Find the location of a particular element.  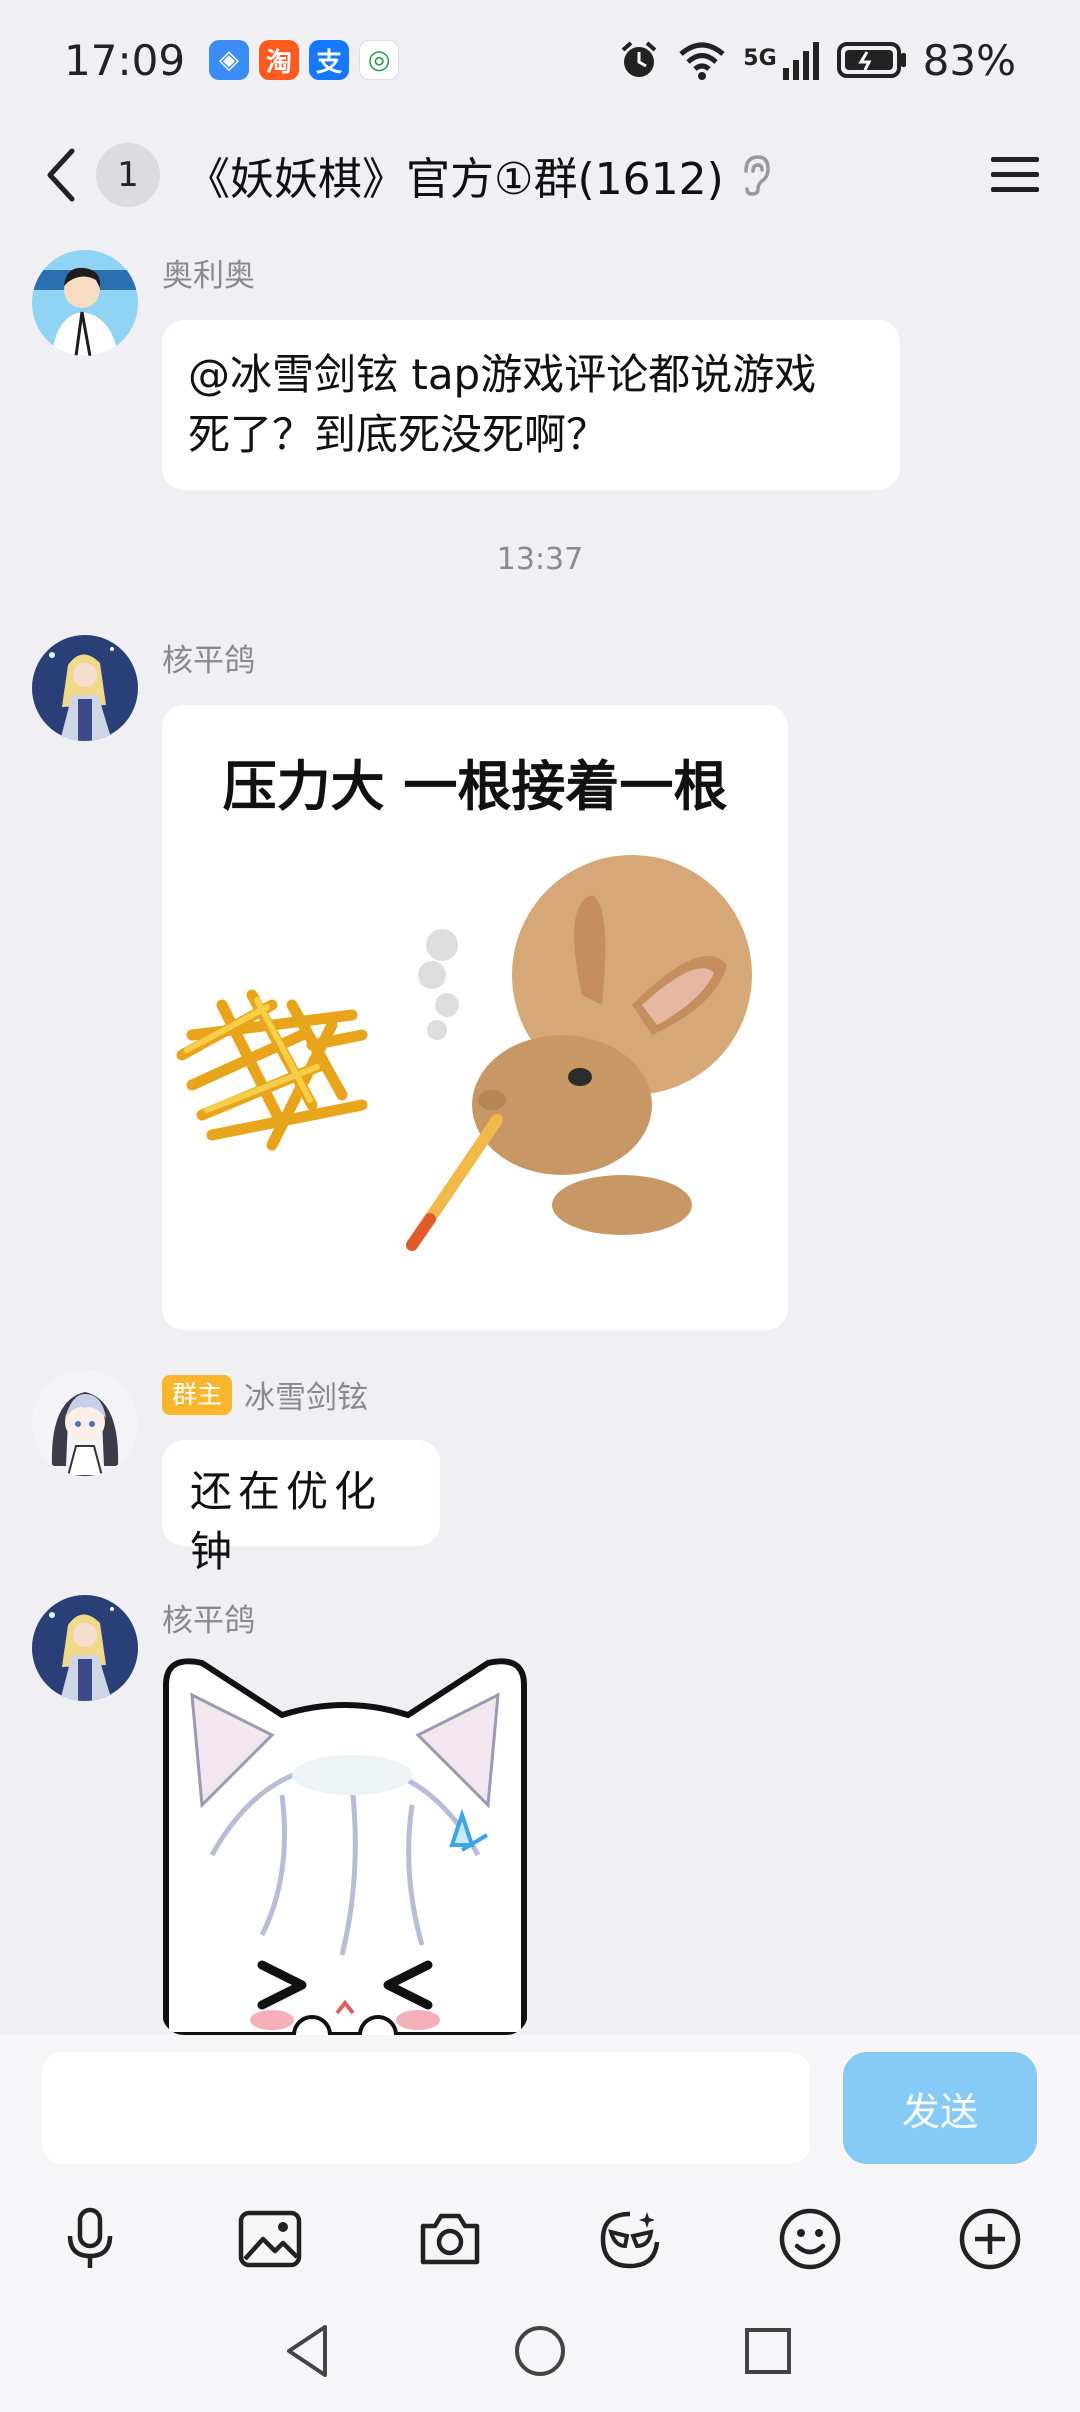

taobao-app-icon: 淘 is located at coordinates (279, 60).